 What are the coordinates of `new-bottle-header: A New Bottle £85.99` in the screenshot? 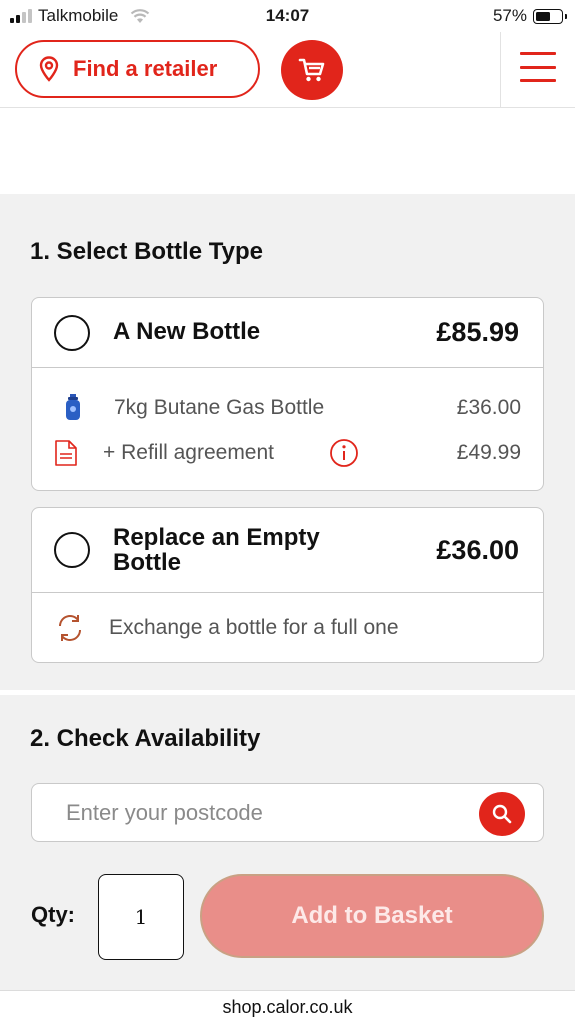 It's located at (287, 333).